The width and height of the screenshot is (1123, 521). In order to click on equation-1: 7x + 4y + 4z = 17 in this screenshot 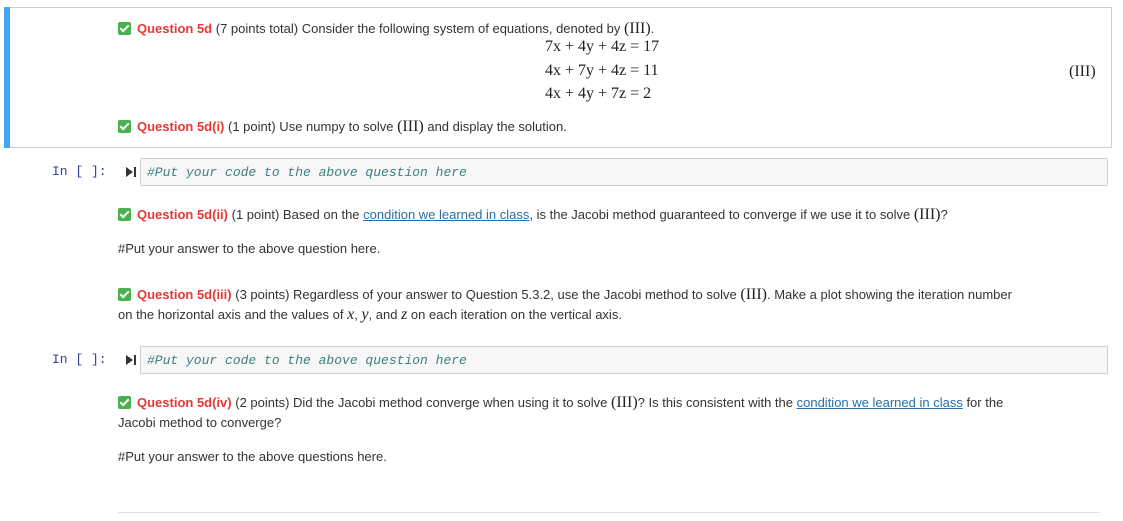, I will do `click(602, 46)`.